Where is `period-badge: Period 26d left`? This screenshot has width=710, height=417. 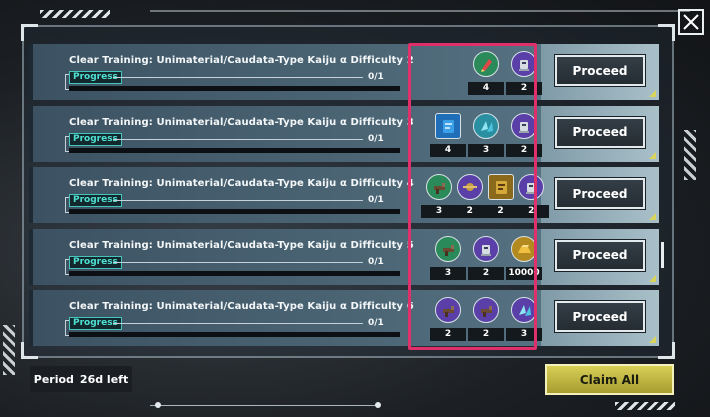 period-badge: Period 26d left is located at coordinates (81, 379).